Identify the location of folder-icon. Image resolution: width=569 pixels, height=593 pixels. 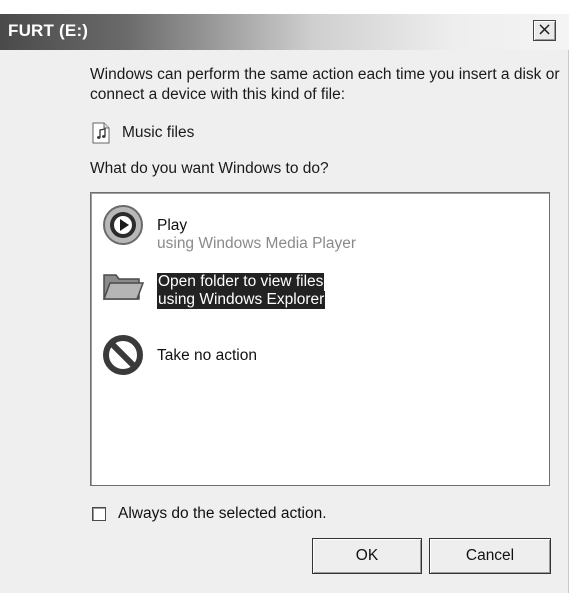
(123, 287).